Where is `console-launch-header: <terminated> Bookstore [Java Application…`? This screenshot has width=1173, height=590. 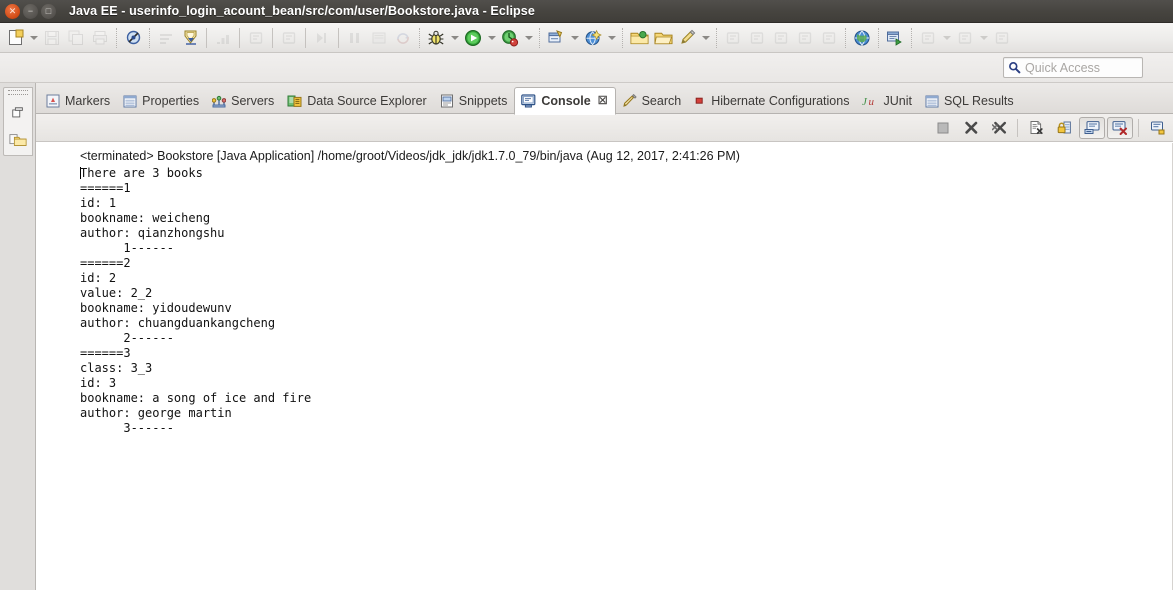
console-launch-header: <terminated> Bookstore [Java Application… is located at coordinates (410, 156).